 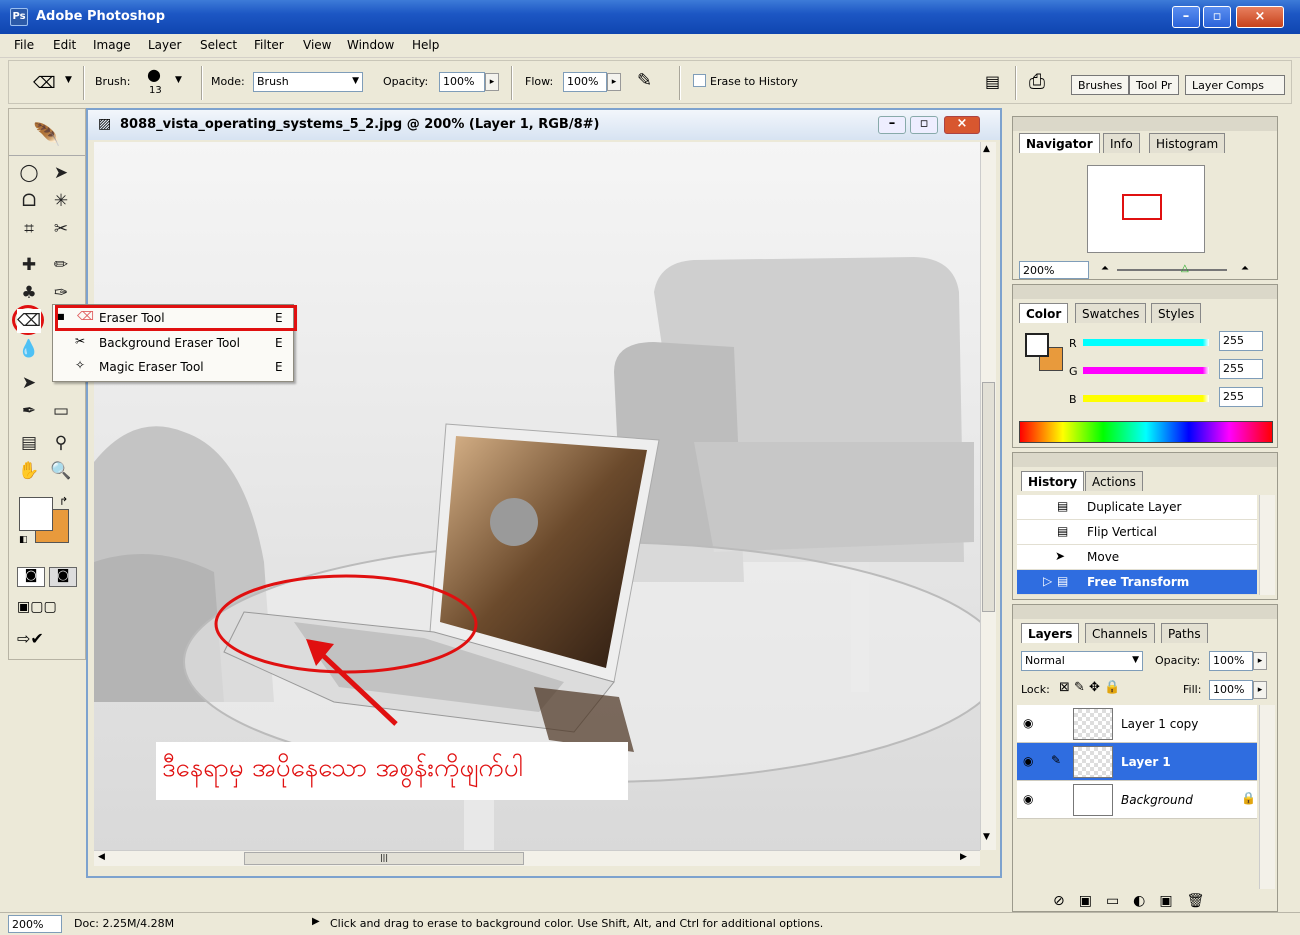 What do you see at coordinates (1260, 690) in the screenshot?
I see `fill-slider-button: ▸` at bounding box center [1260, 690].